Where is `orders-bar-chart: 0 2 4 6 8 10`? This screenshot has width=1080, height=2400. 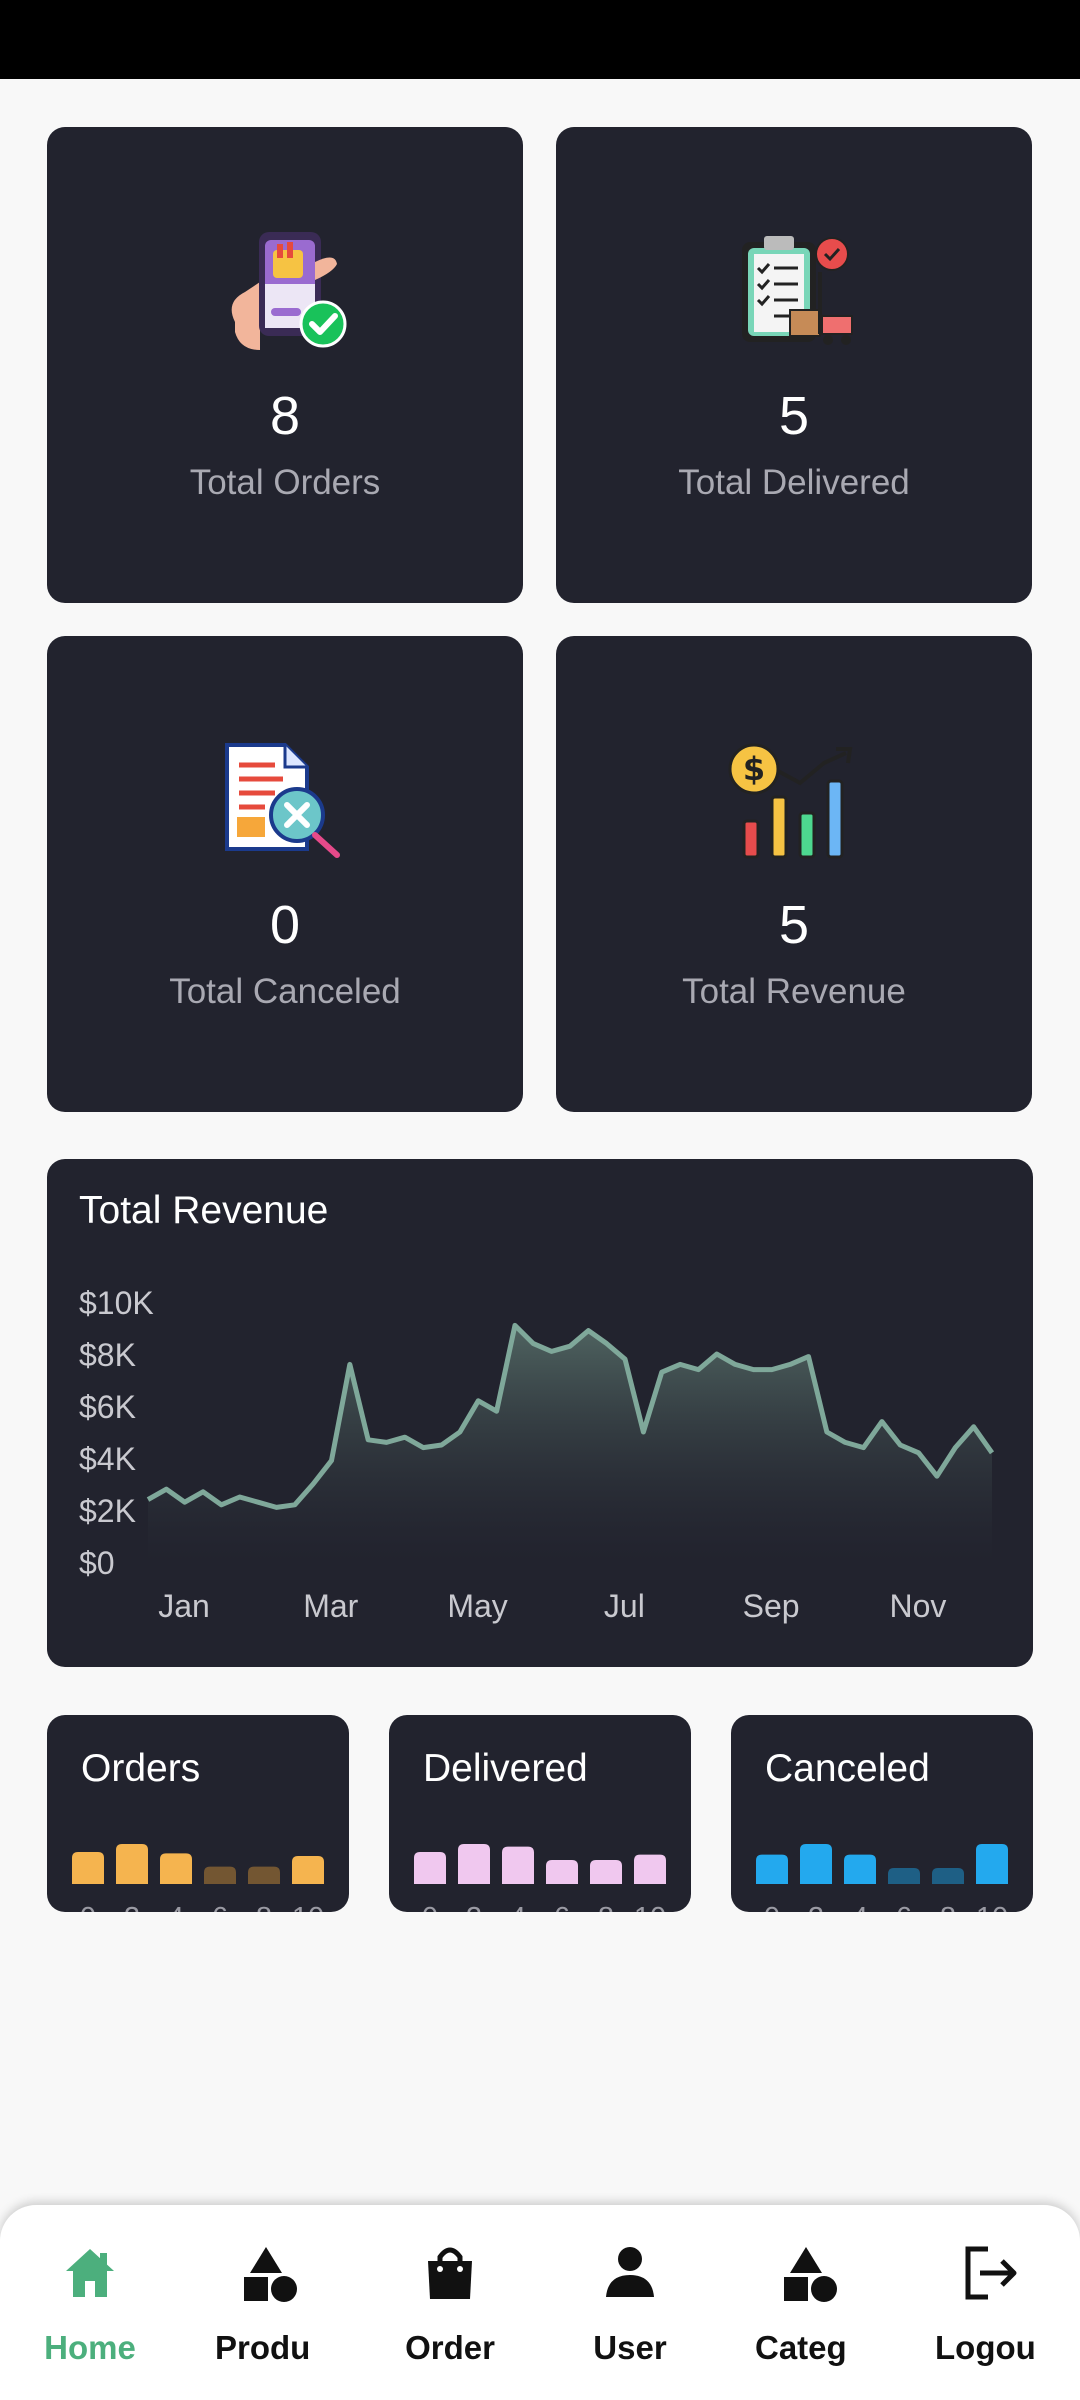
orders-bar-chart: 0 2 4 6 8 10 is located at coordinates (198, 1878).